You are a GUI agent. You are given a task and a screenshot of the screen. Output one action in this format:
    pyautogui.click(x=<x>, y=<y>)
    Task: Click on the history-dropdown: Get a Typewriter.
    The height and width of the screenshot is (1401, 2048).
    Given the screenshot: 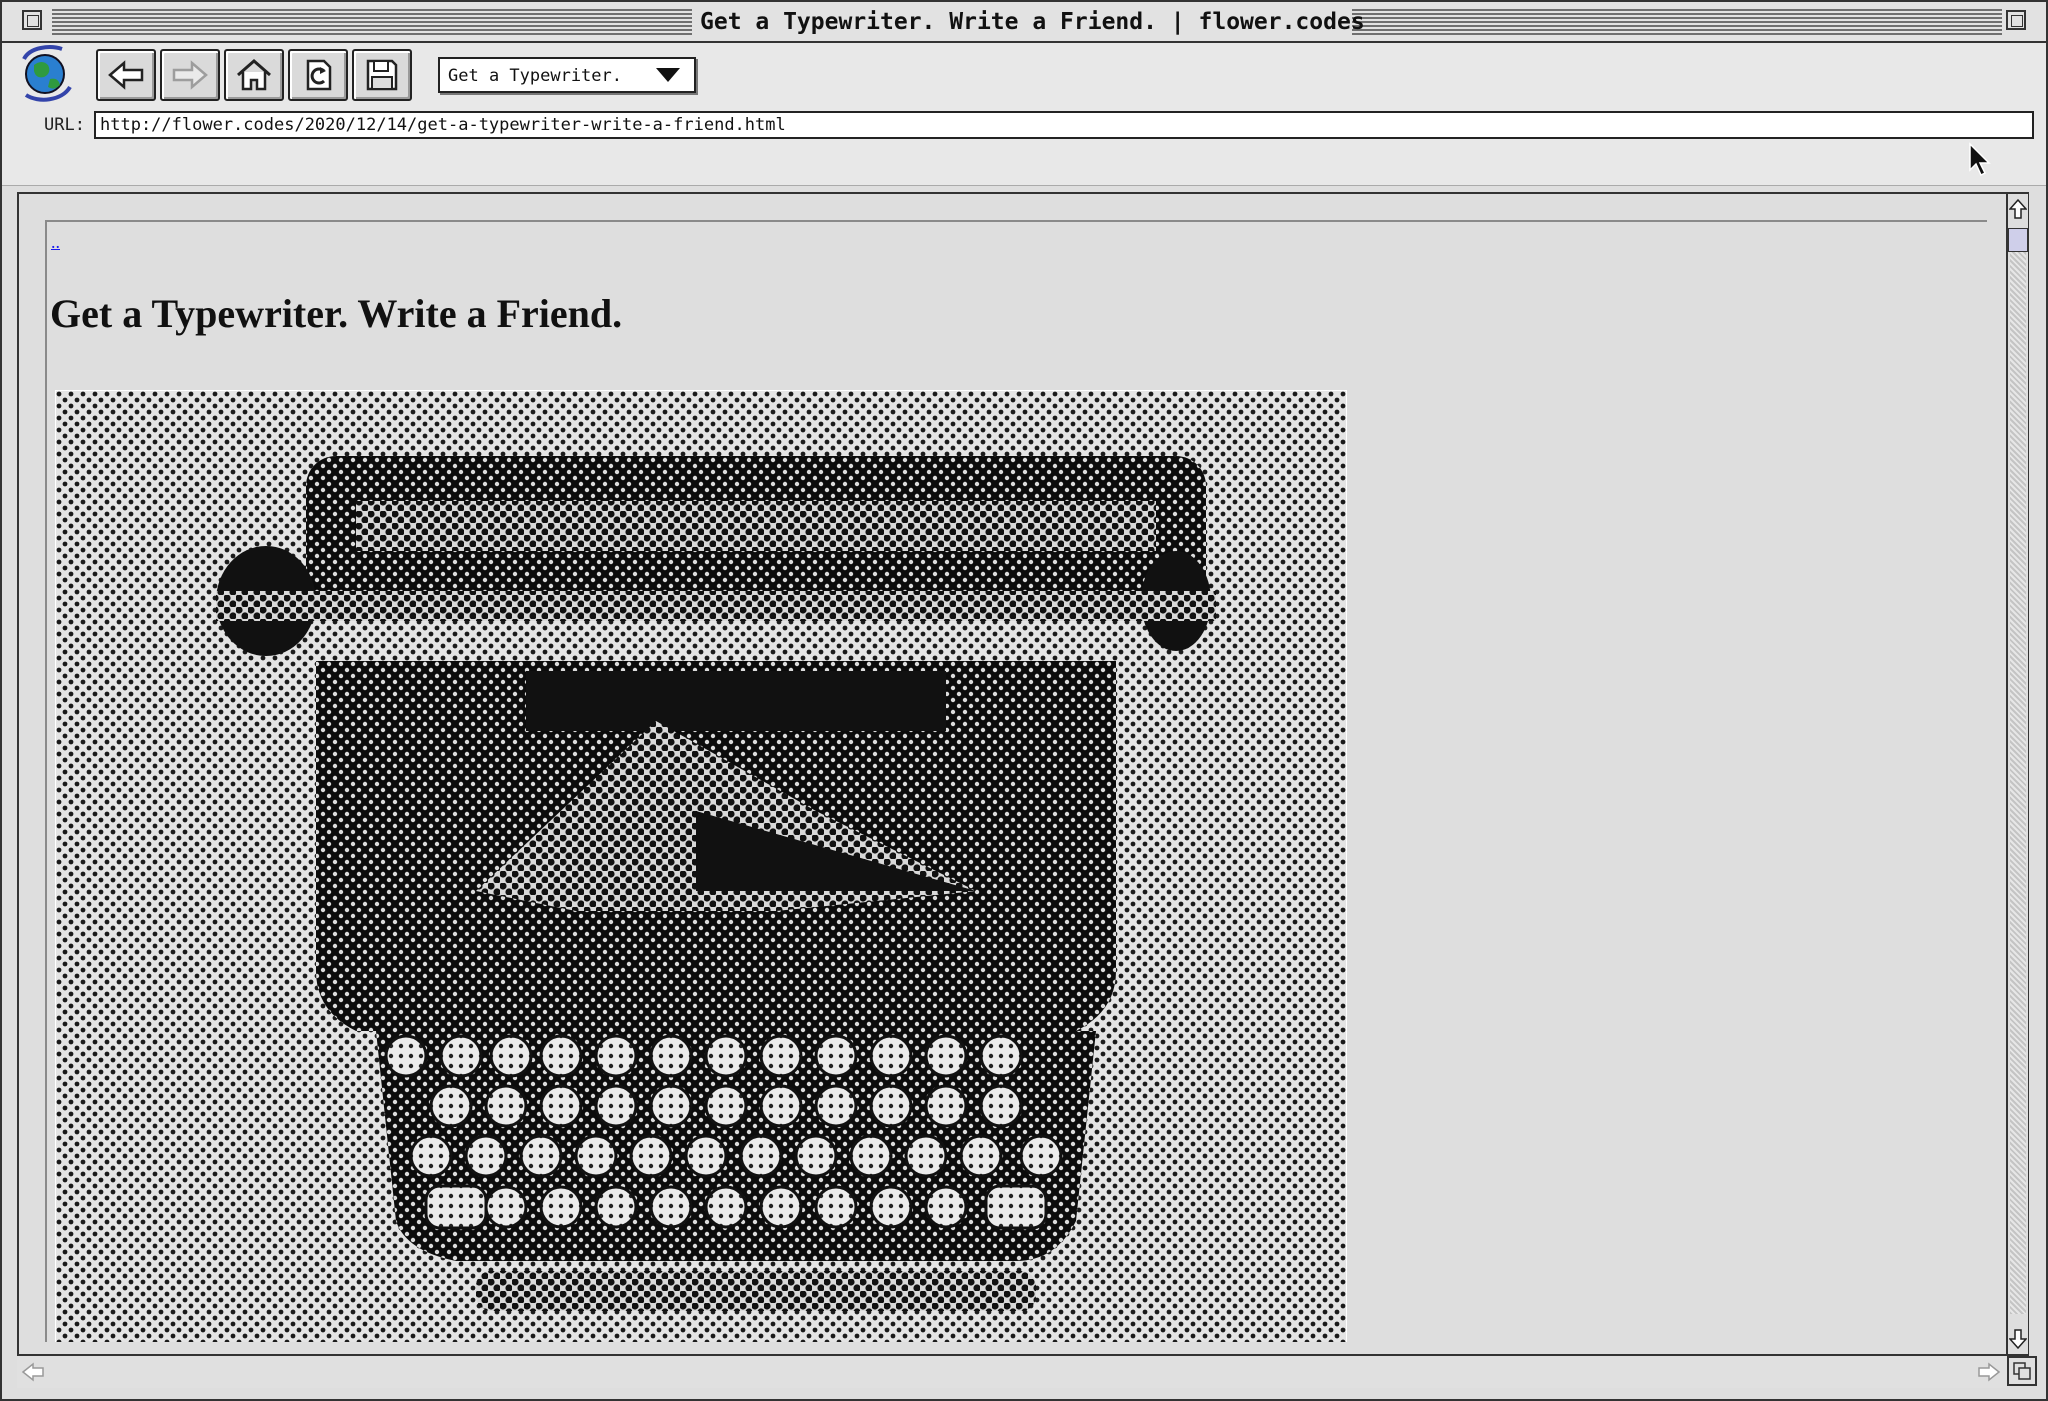 What is the action you would take?
    pyautogui.click(x=567, y=75)
    